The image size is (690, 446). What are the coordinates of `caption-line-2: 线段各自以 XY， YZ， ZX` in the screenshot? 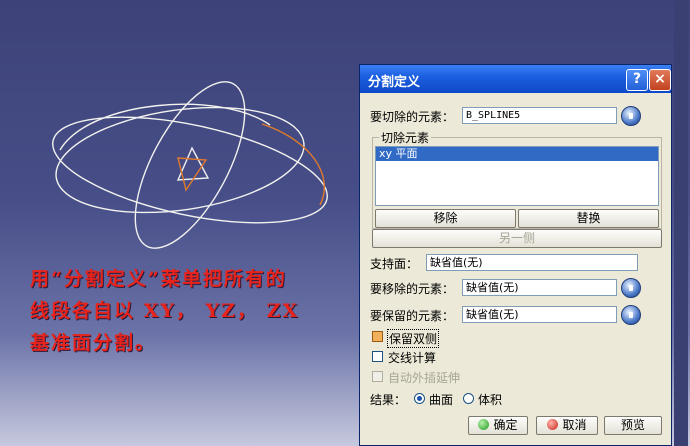 It's located at (165, 311).